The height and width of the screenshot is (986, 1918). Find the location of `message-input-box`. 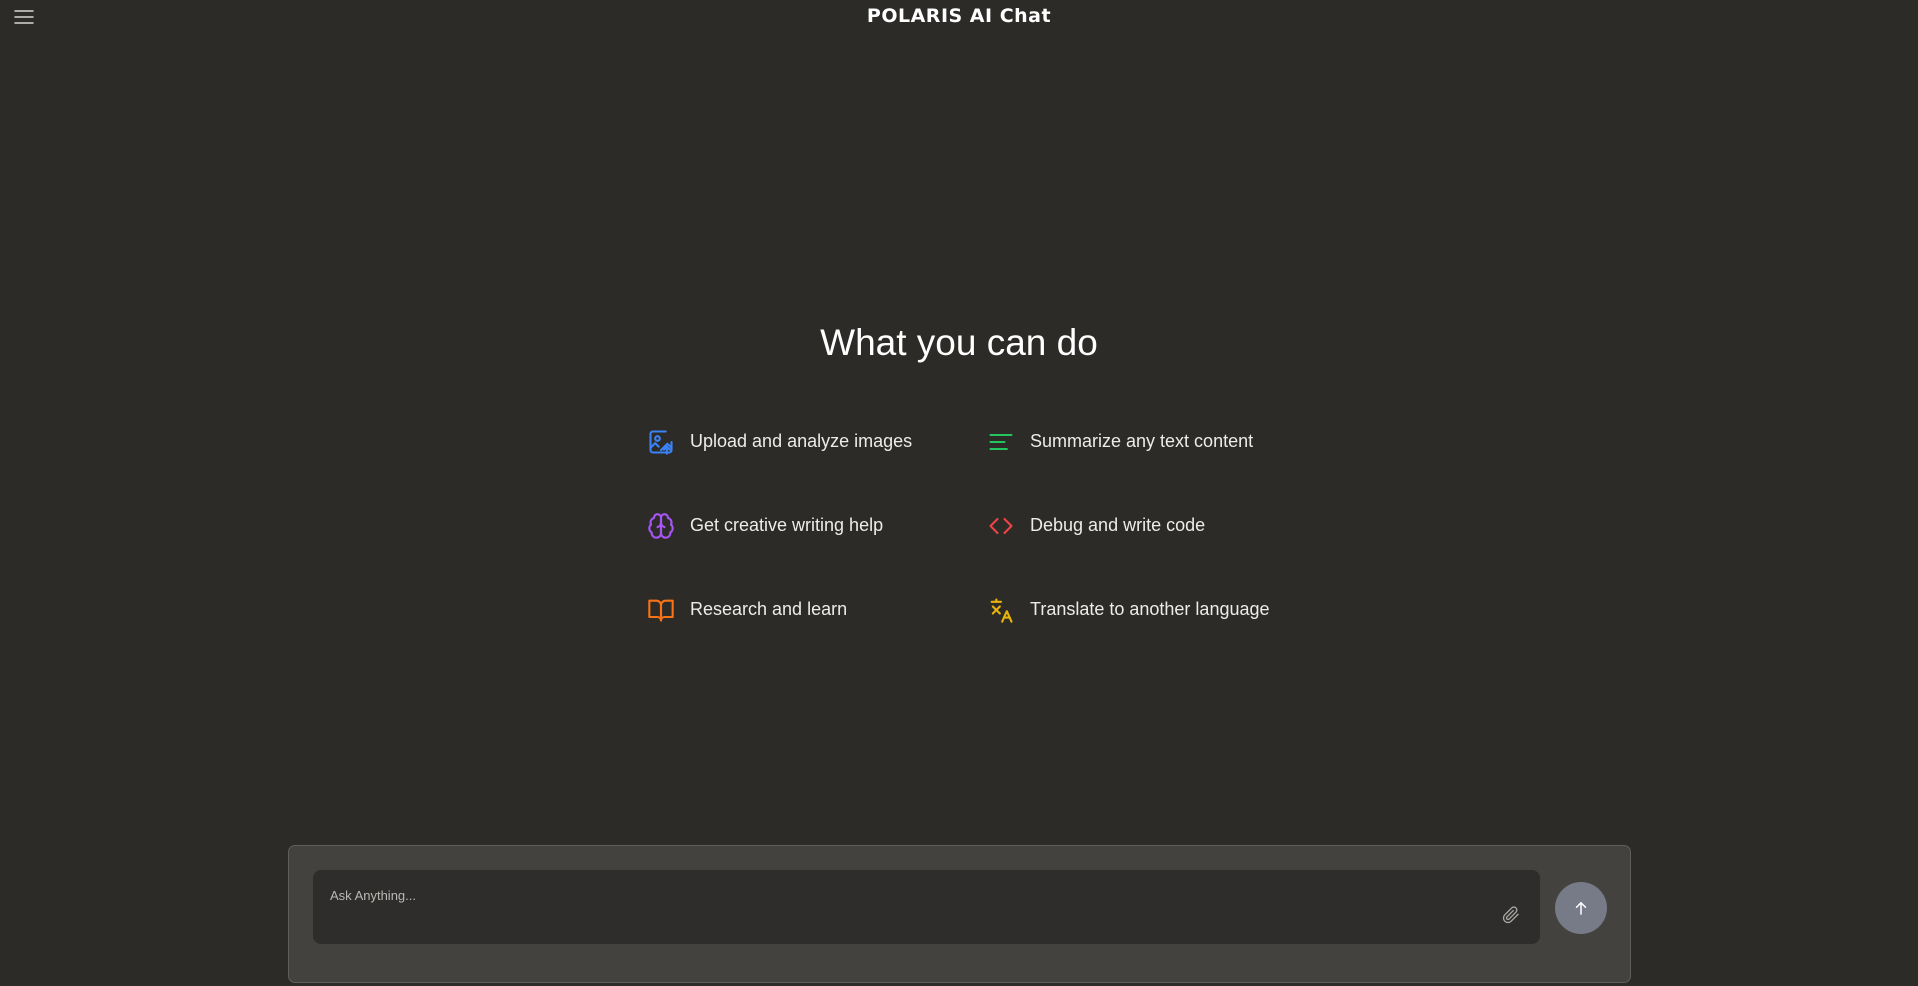

message-input-box is located at coordinates (926, 907).